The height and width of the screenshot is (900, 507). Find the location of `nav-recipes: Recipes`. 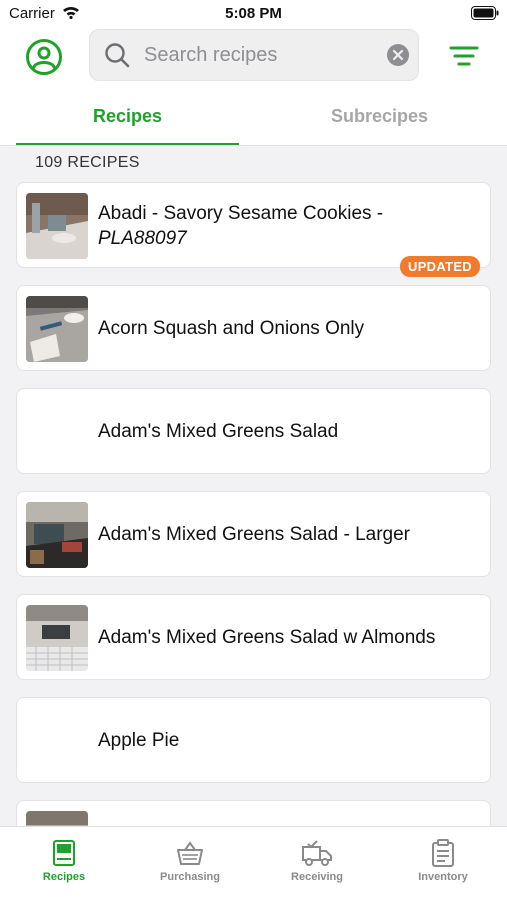

nav-recipes: Recipes is located at coordinates (64, 861).